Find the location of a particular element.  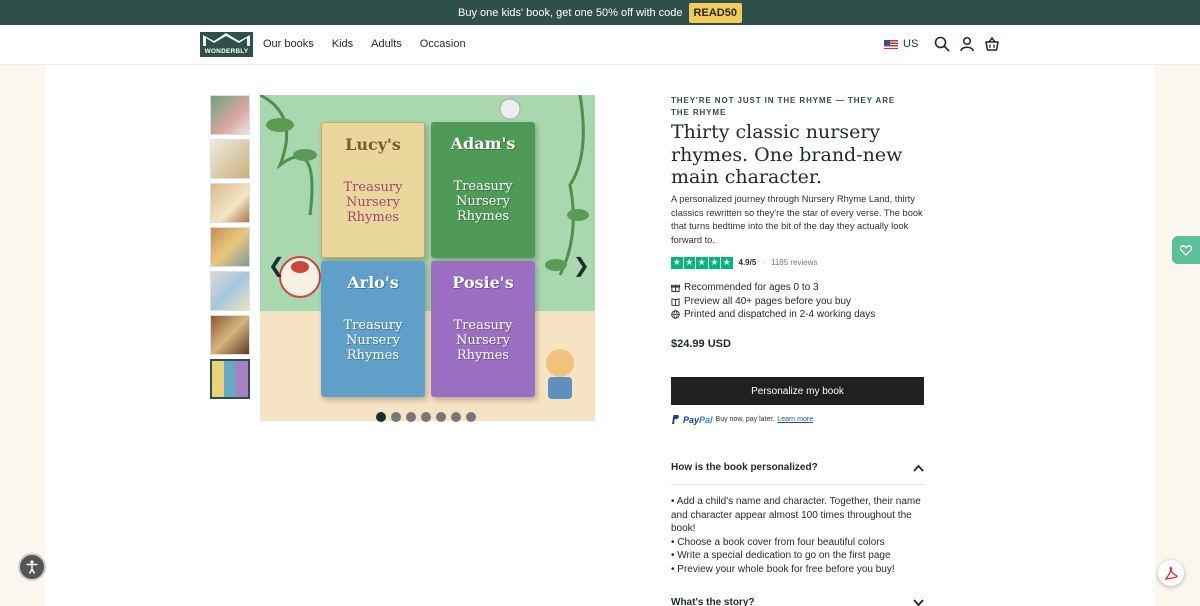

gift-icon is located at coordinates (675, 289).